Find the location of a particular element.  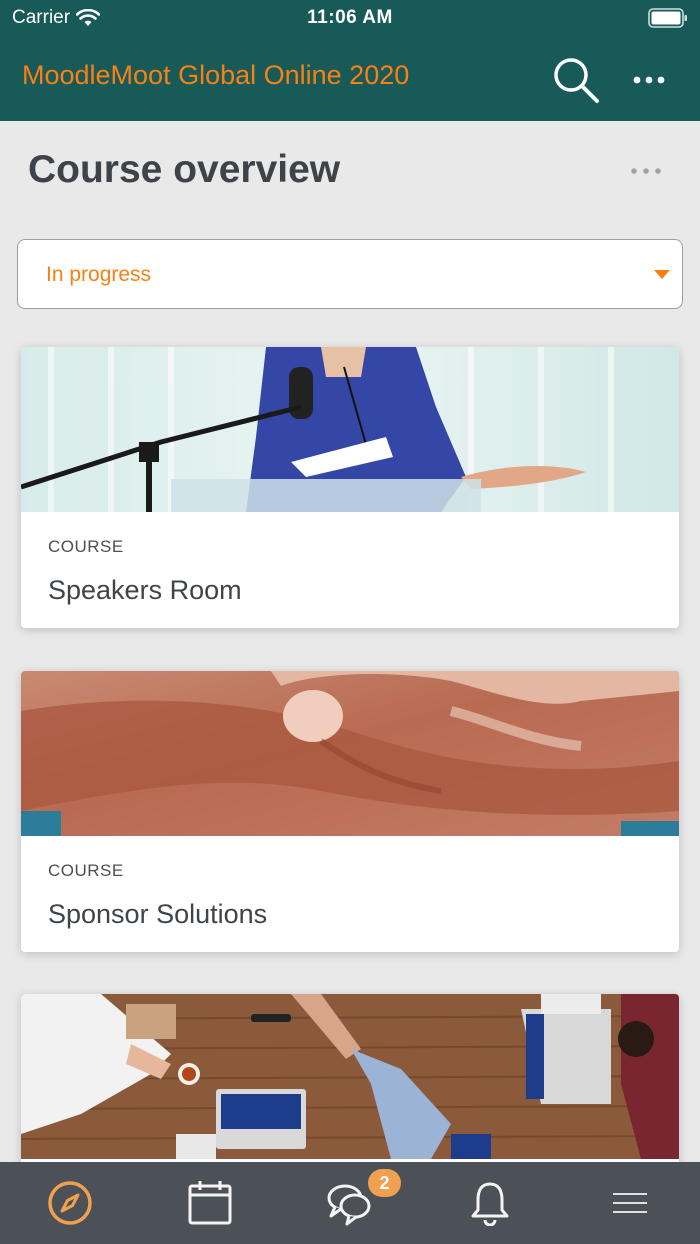

tab-site-home is located at coordinates (70, 1203).